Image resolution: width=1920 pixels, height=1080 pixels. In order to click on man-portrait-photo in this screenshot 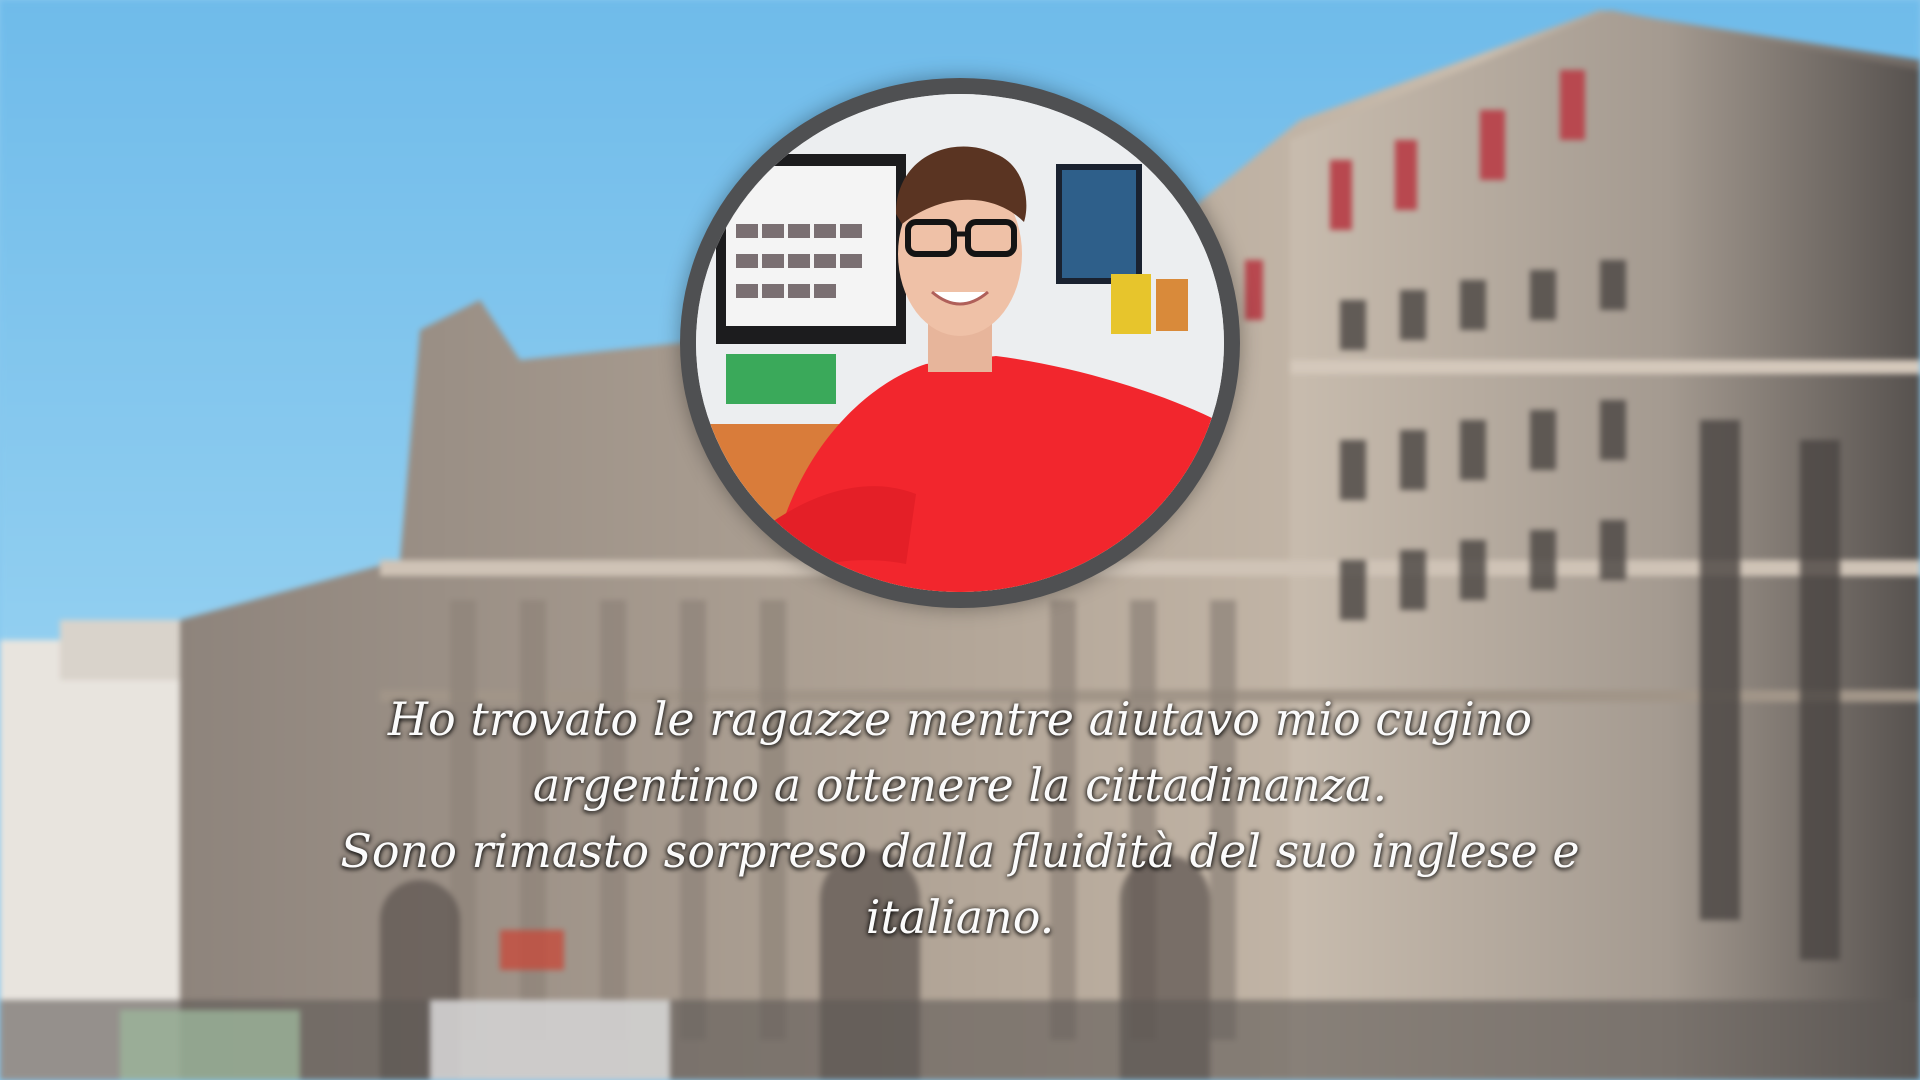, I will do `click(960, 343)`.